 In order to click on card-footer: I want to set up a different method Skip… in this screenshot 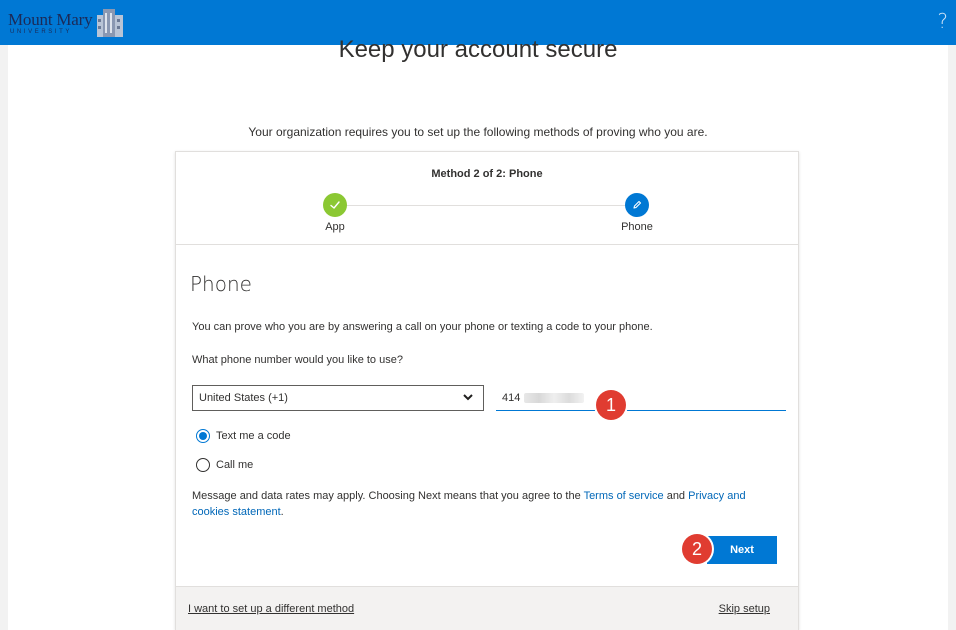, I will do `click(487, 608)`.